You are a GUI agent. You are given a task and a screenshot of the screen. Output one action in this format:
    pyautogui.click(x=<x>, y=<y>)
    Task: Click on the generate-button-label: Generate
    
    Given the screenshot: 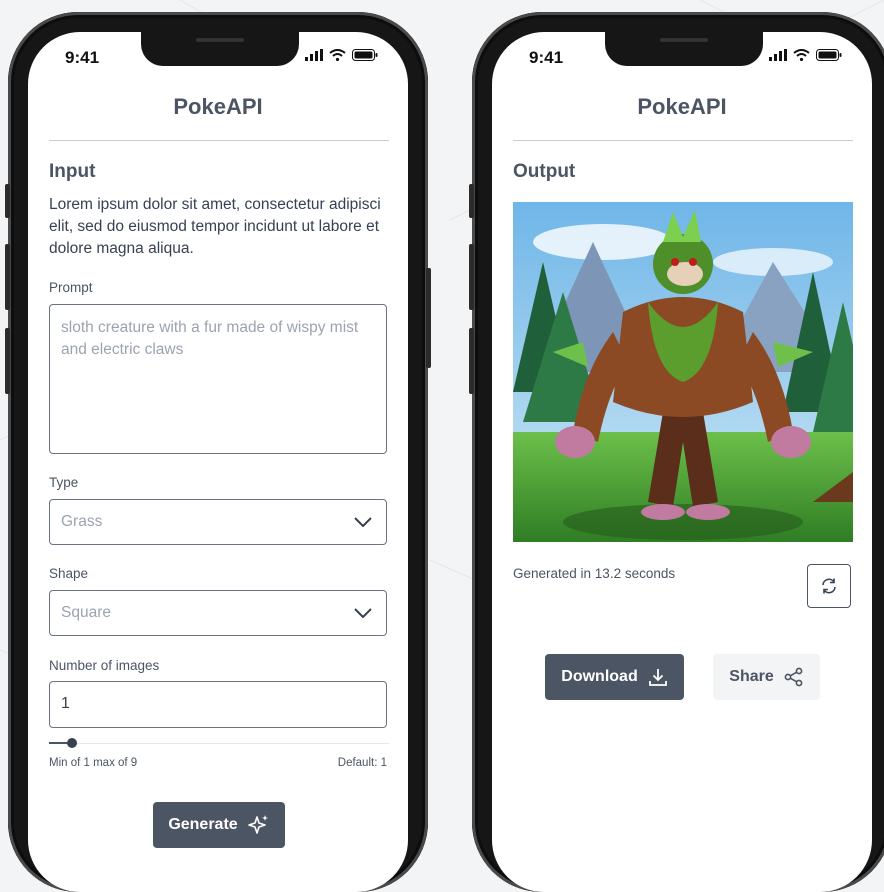 What is the action you would take?
    pyautogui.click(x=203, y=824)
    